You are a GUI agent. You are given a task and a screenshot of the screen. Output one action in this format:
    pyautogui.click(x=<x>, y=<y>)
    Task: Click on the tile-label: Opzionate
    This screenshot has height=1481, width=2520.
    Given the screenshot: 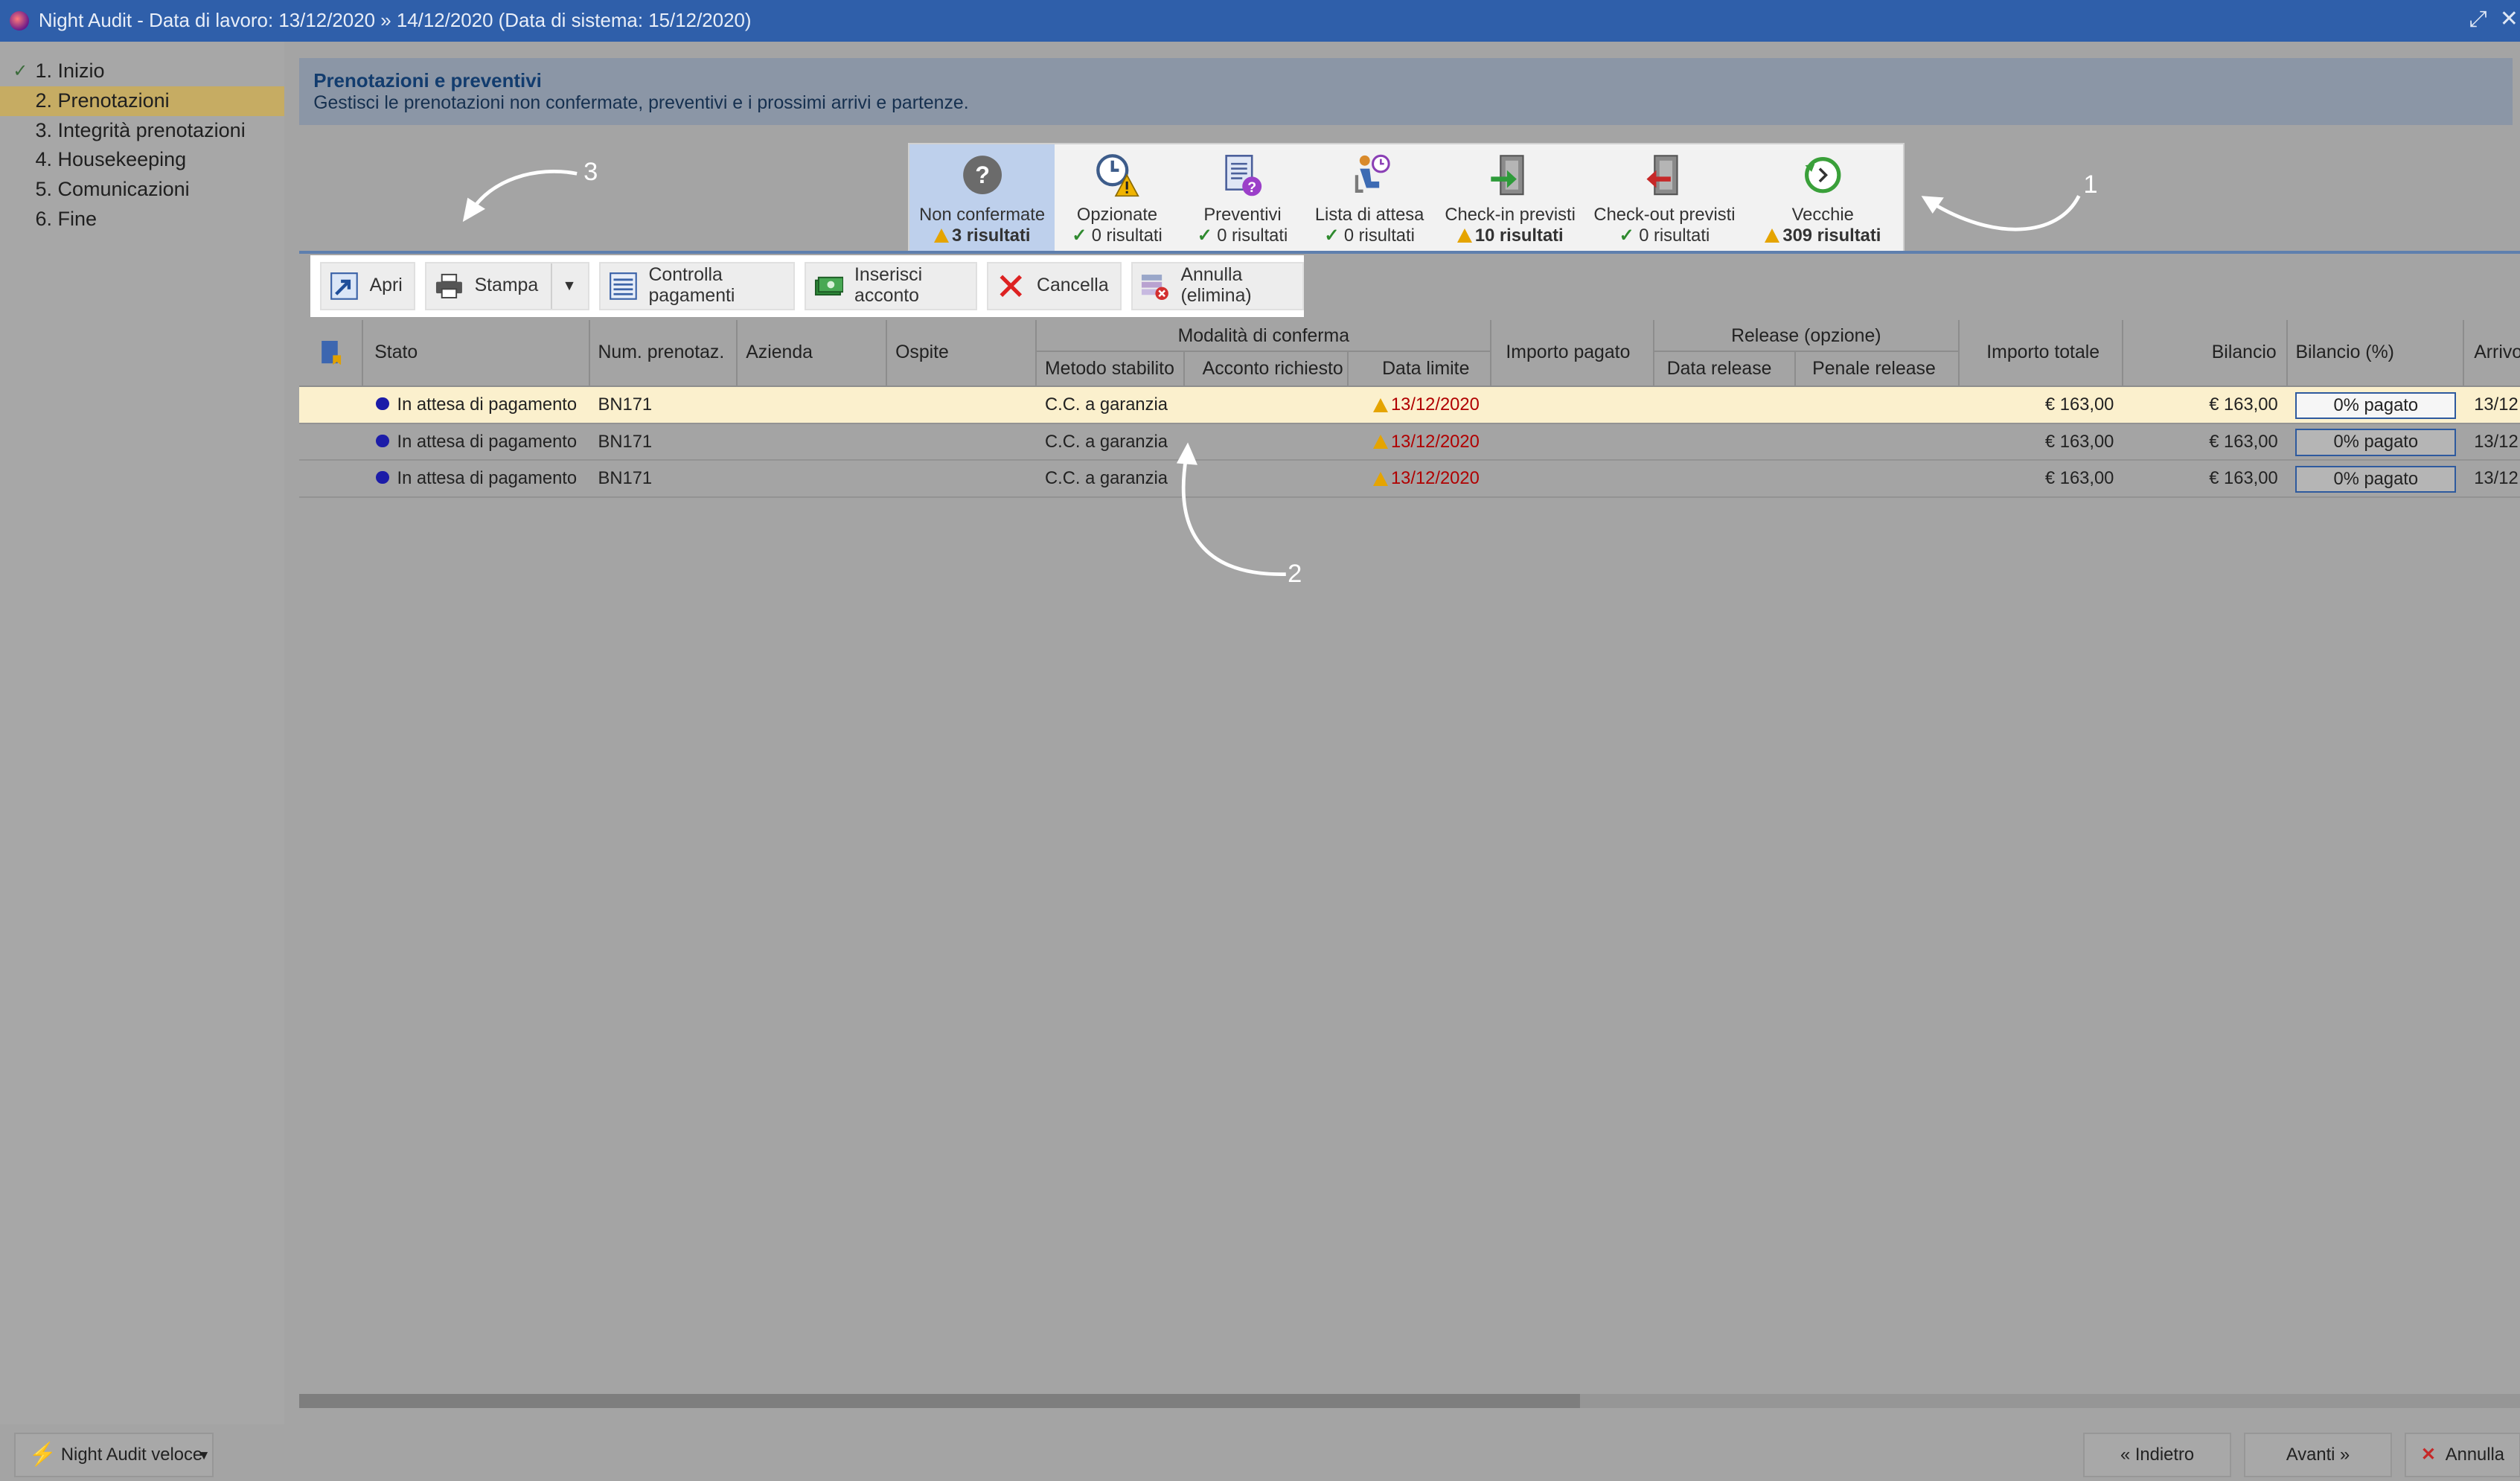 What is the action you would take?
    pyautogui.click(x=1117, y=215)
    